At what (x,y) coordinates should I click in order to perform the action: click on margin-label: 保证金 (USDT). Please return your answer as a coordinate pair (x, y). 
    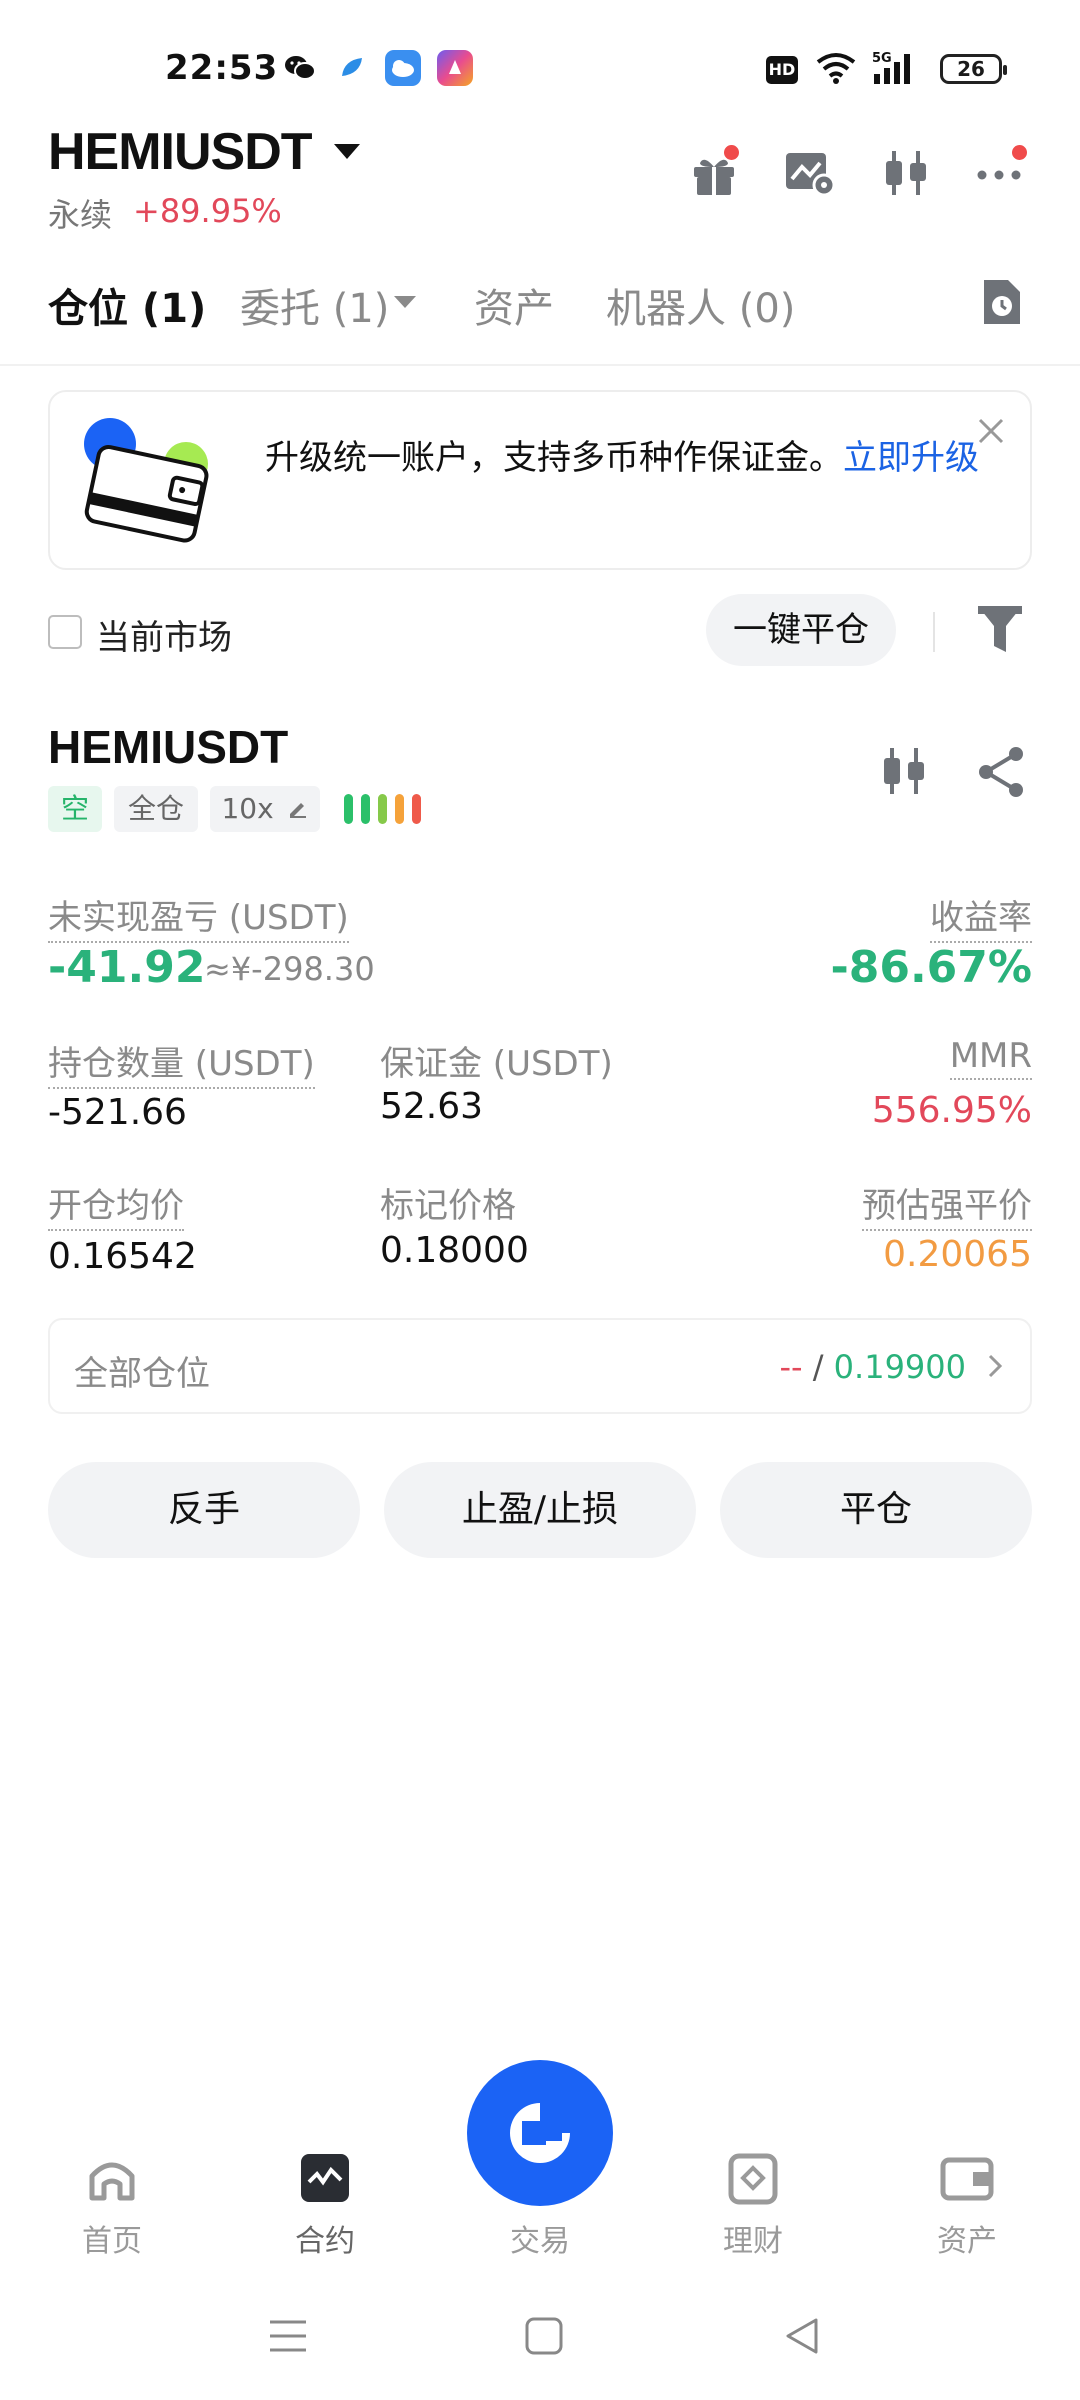
    Looking at the image, I should click on (496, 1064).